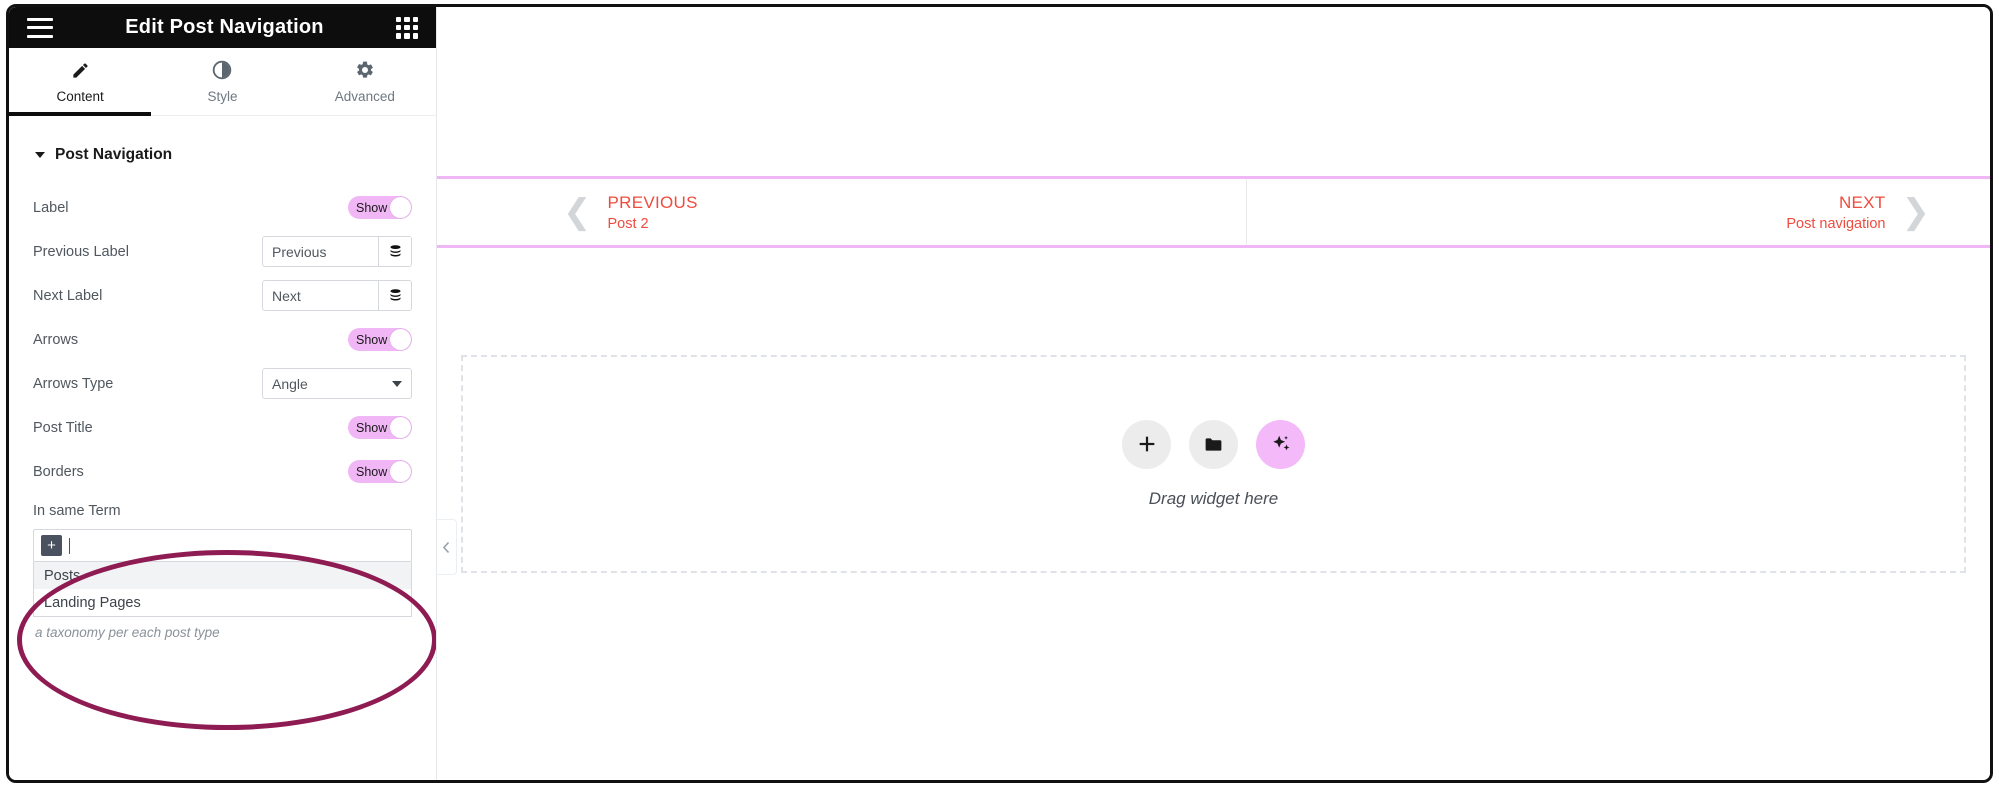 The height and width of the screenshot is (787, 1999). I want to click on arrows-toggle: Show, so click(380, 339).